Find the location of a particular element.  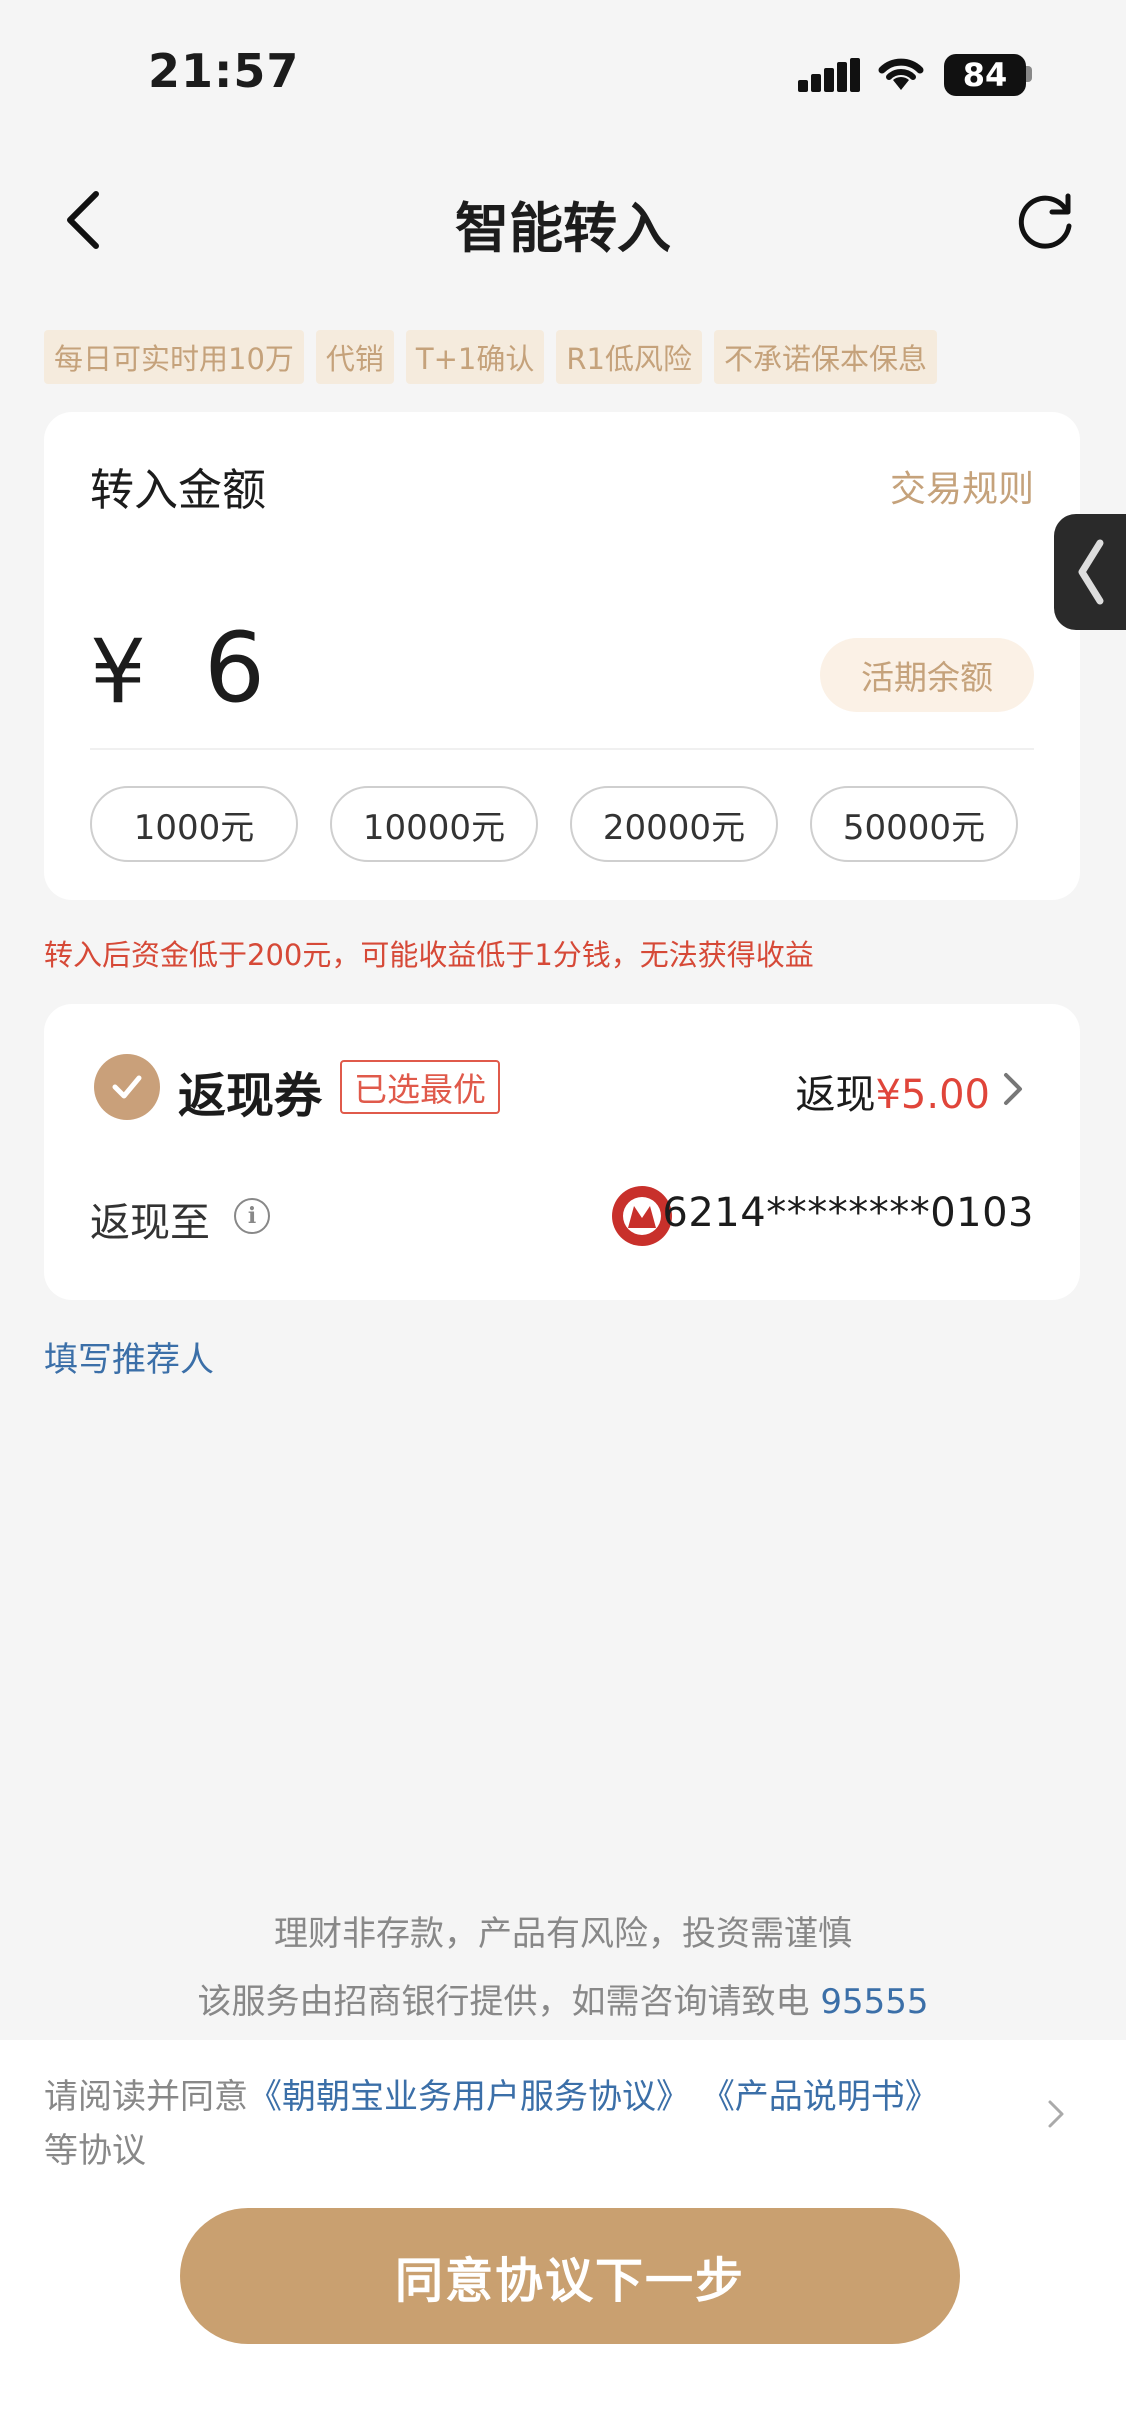

risk-disclaimer: 理财非存款，产品有风险，投资需谨慎 is located at coordinates (563, 1934).